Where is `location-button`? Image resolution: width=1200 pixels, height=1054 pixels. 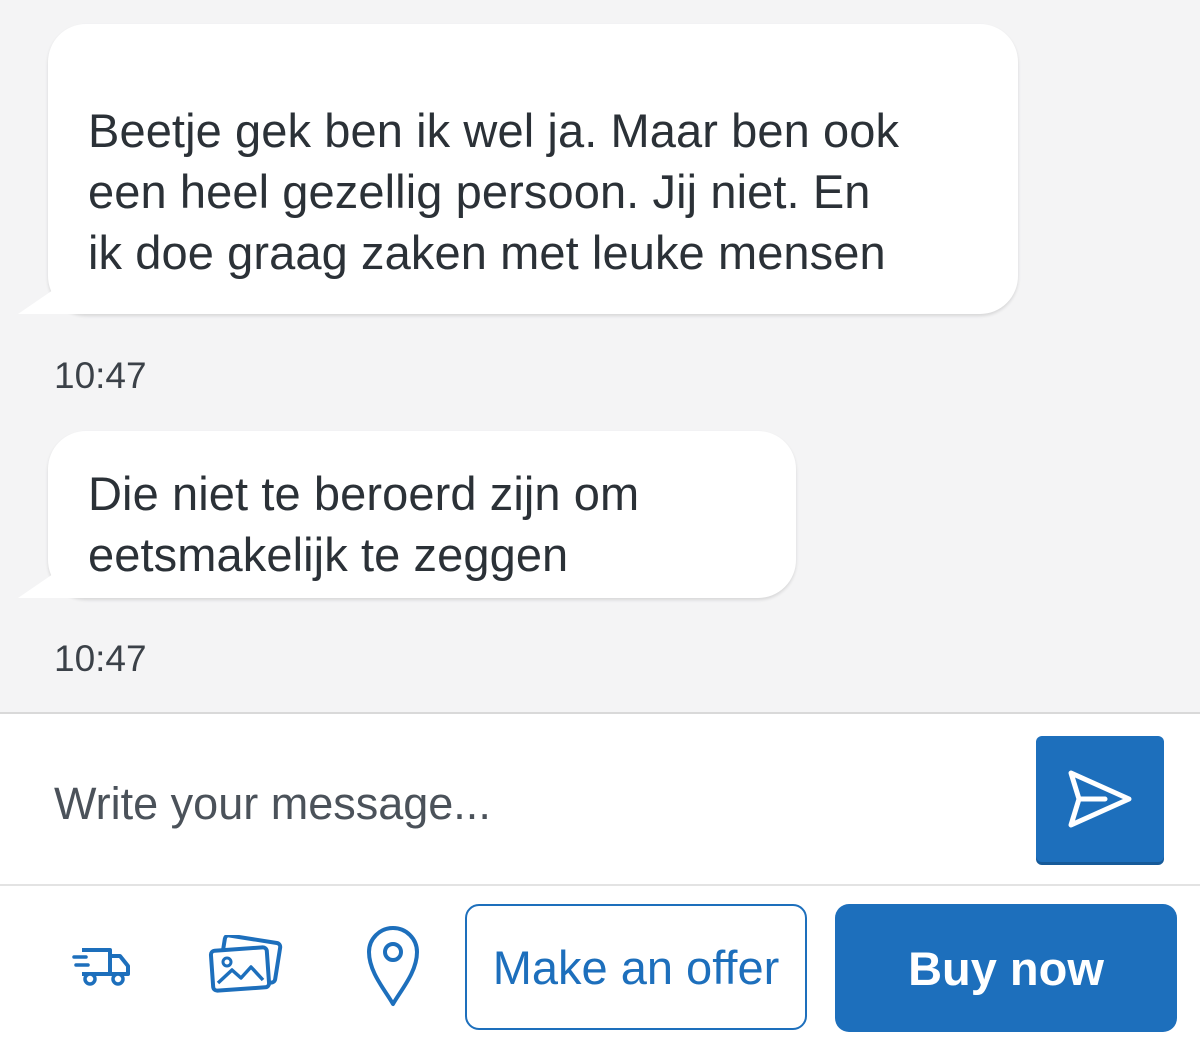
location-button is located at coordinates (393, 966).